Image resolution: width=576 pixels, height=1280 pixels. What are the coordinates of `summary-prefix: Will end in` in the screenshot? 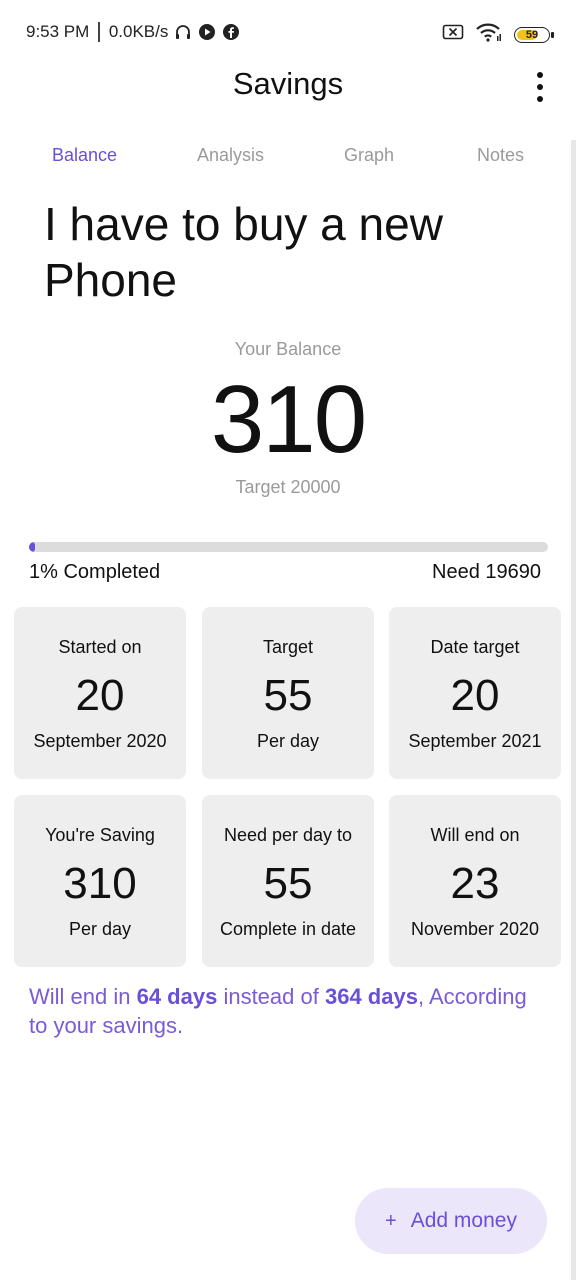 It's located at (83, 996).